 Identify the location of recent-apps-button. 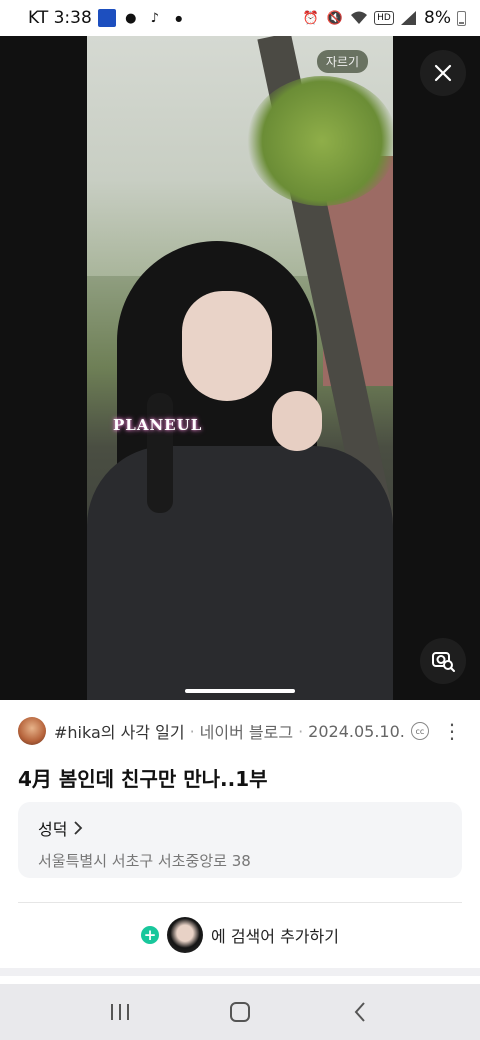
(120, 1012).